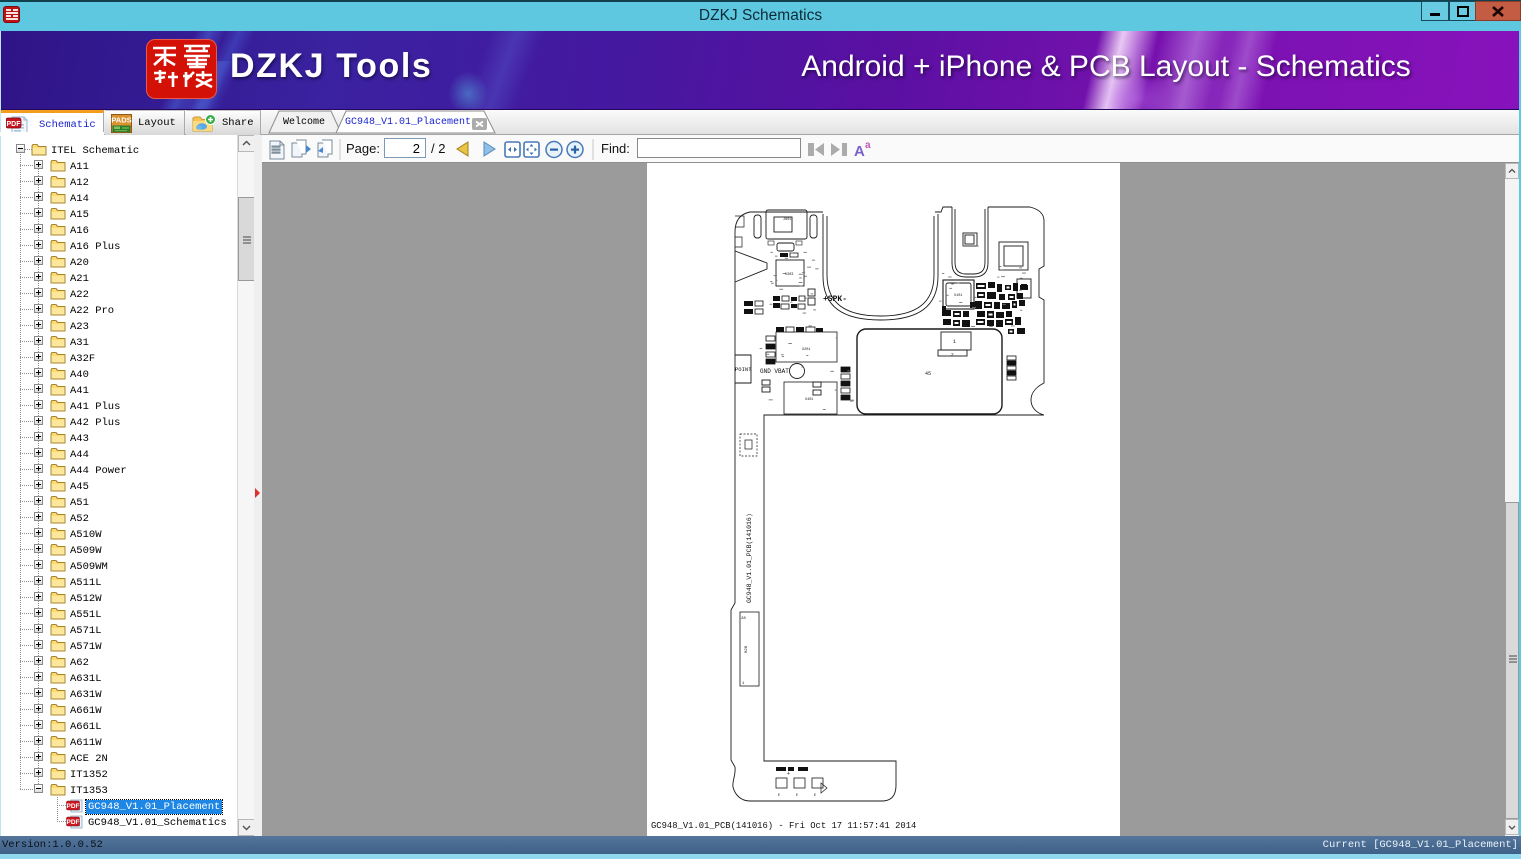 This screenshot has height=859, width=1521. I want to click on svg-text: U401, so click(809, 400).